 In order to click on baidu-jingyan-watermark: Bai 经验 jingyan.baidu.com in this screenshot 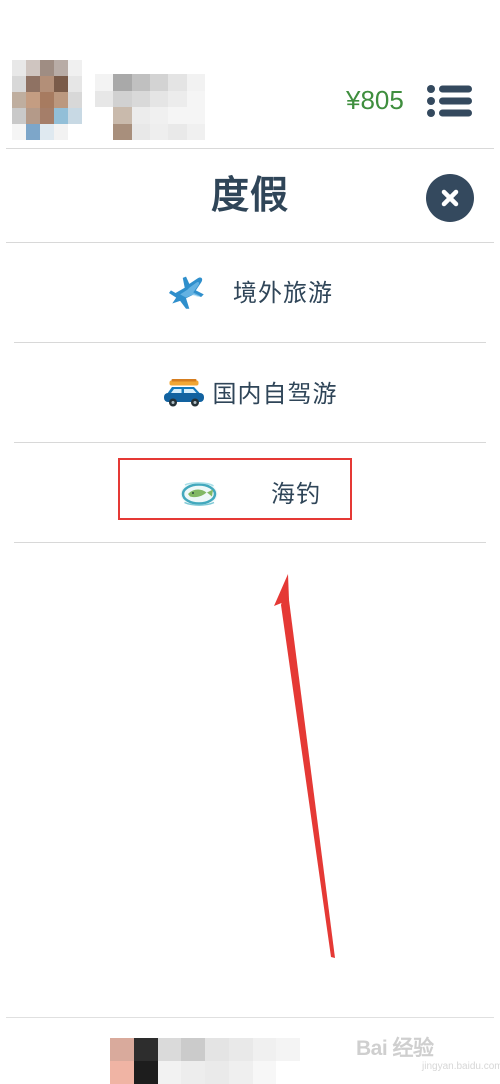, I will do `click(424, 1052)`.